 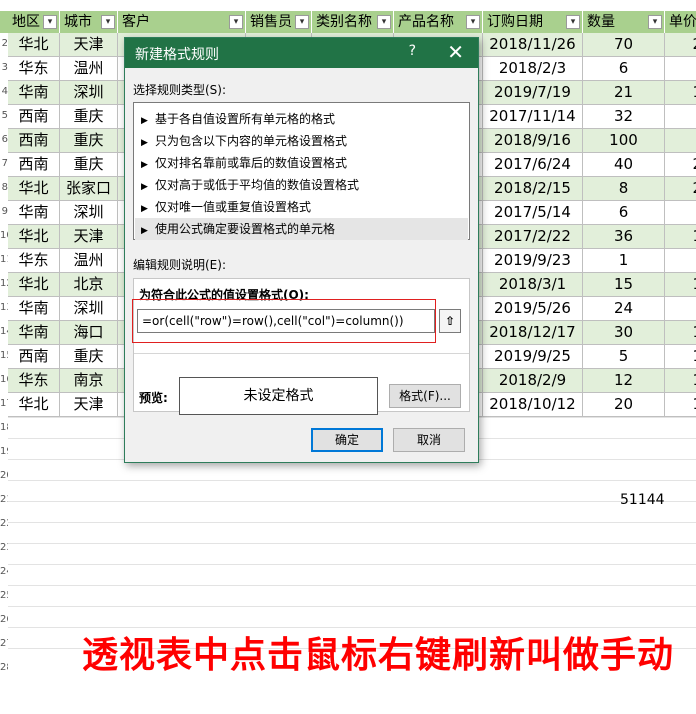 What do you see at coordinates (4, 357) in the screenshot?
I see `row-number: 15` at bounding box center [4, 357].